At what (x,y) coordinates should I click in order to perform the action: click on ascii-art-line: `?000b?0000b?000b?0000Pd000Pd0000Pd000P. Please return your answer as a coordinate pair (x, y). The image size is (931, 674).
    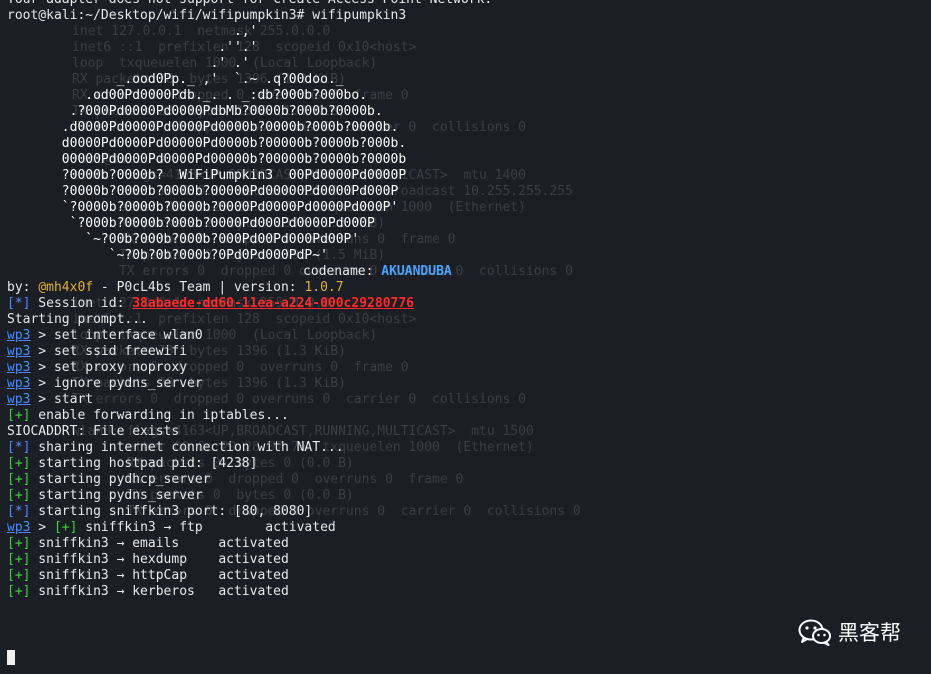
    Looking at the image, I should click on (191, 223).